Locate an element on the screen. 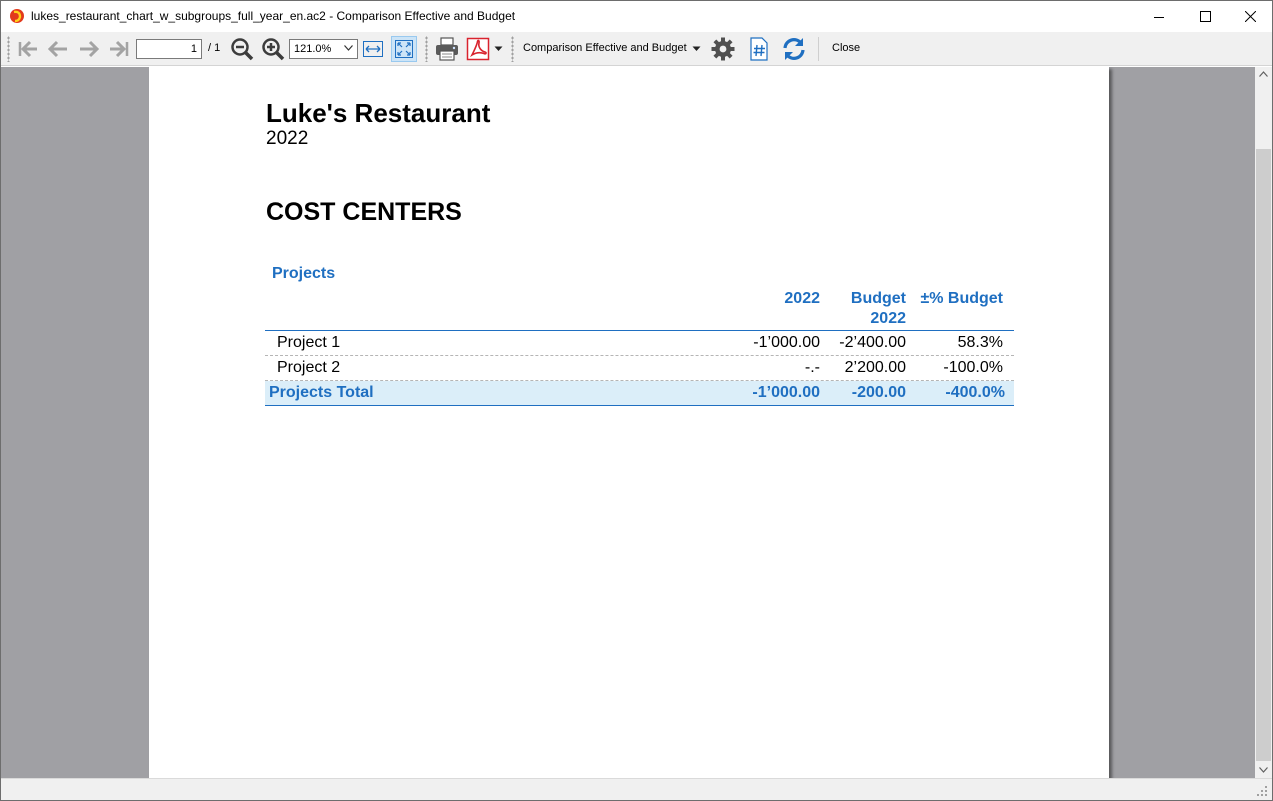 The height and width of the screenshot is (801, 1273). page-numbering-button is located at coordinates (759, 49).